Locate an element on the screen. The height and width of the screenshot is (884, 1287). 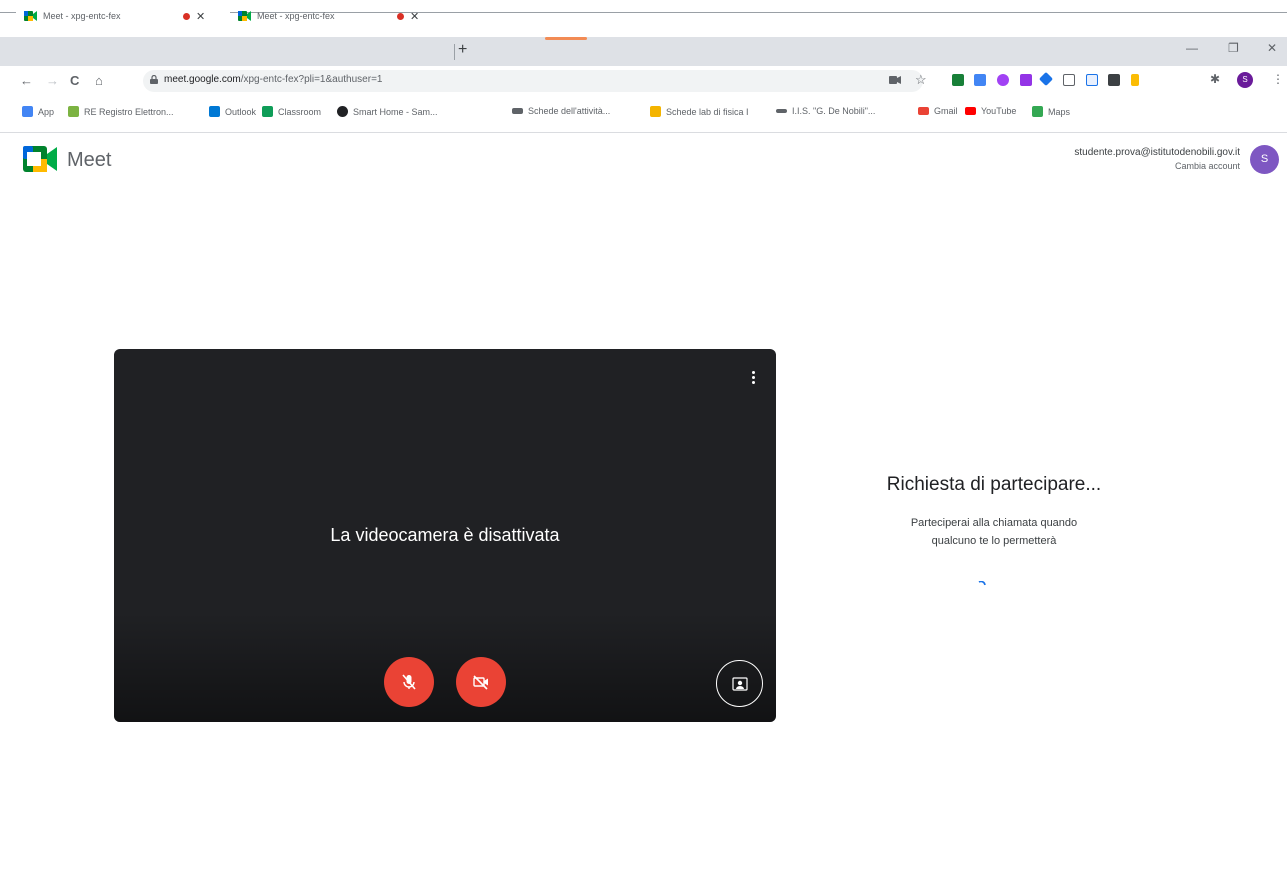
bookmark-item: YouTube is located at coordinates (990, 111).